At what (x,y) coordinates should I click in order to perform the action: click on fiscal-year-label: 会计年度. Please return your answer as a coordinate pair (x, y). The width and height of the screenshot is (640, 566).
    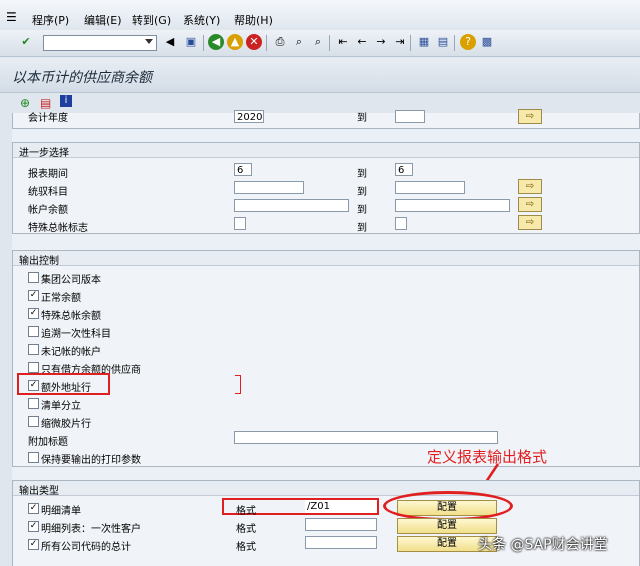
    Looking at the image, I should click on (48, 118).